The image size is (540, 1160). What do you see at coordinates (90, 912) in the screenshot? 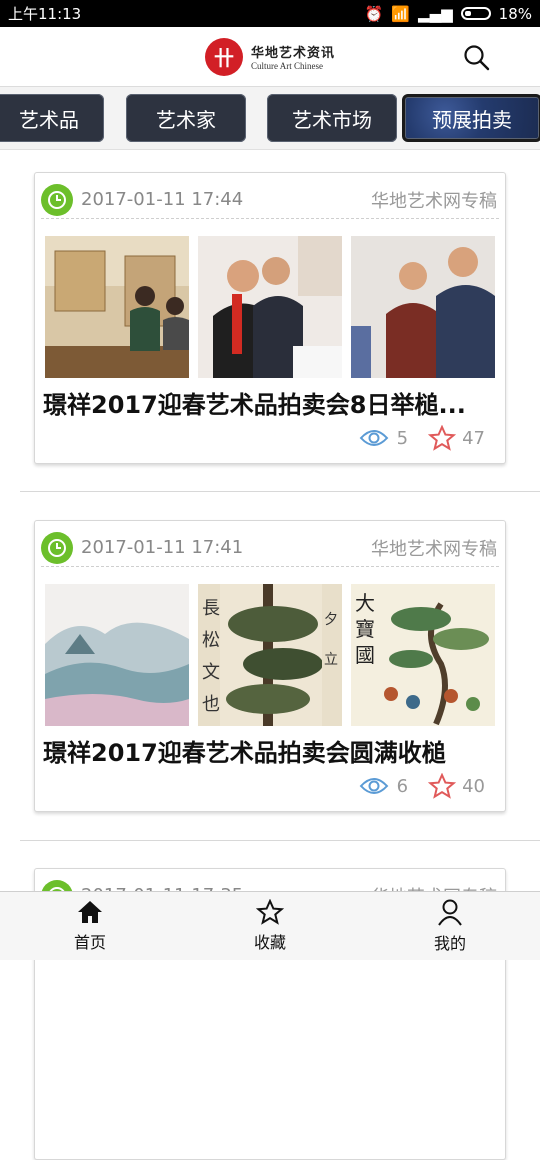
I see `home-icon` at bounding box center [90, 912].